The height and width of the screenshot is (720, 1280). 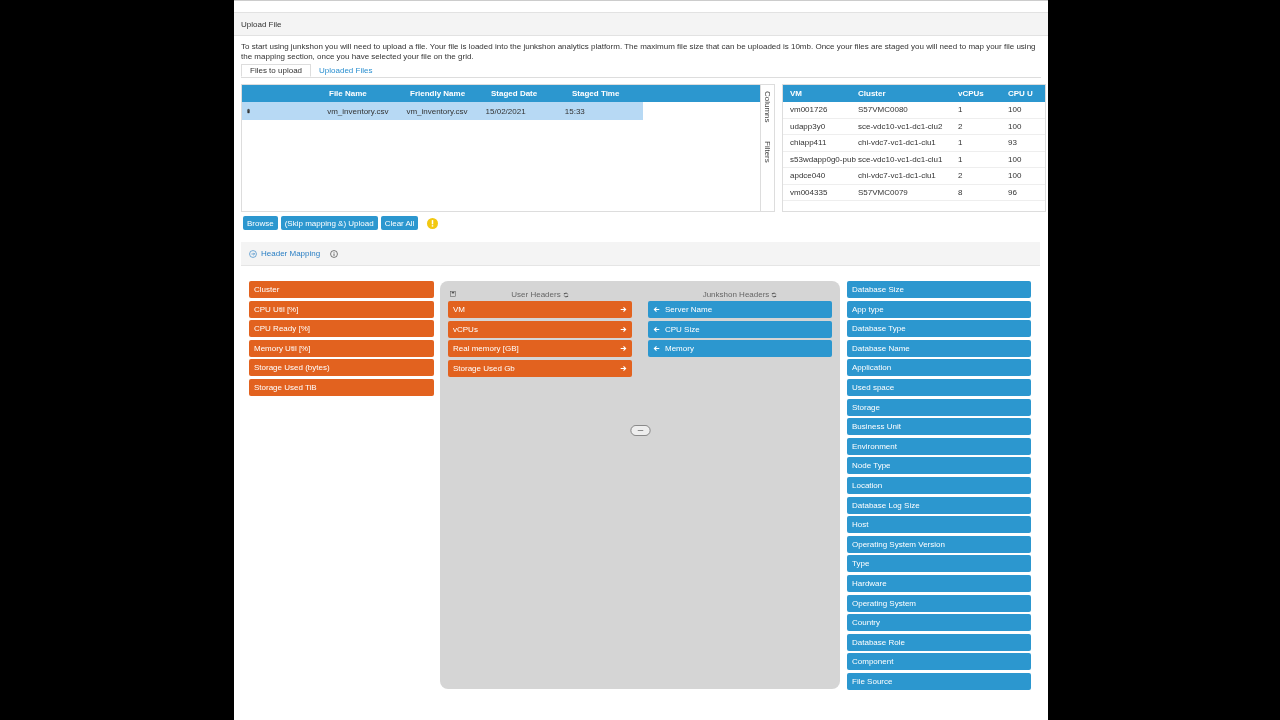 I want to click on table-cell-text: S57VMC0080, so click(x=883, y=110).